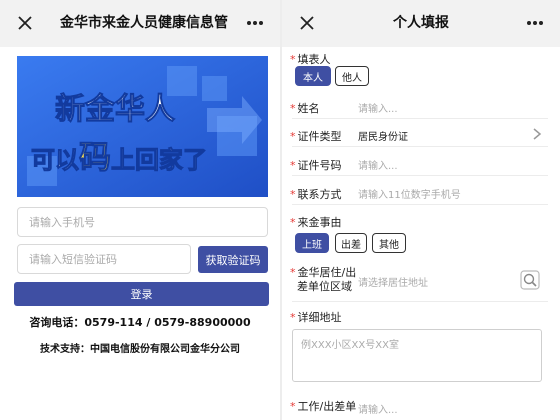 The image size is (560, 420). I want to click on right-titlebar: 个人填报, so click(421, 23).